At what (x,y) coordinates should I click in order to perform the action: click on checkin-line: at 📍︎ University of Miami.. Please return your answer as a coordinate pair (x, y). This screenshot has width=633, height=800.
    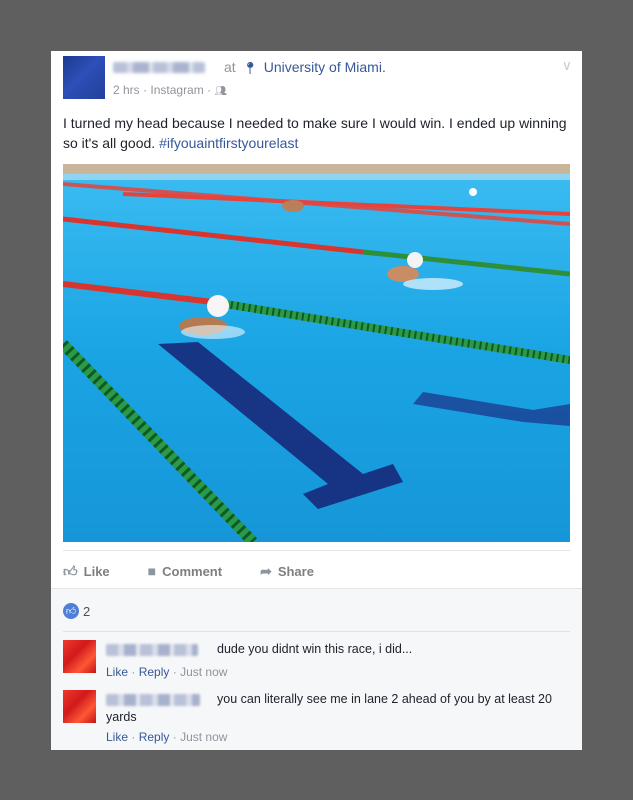
    Looking at the image, I should click on (305, 67).